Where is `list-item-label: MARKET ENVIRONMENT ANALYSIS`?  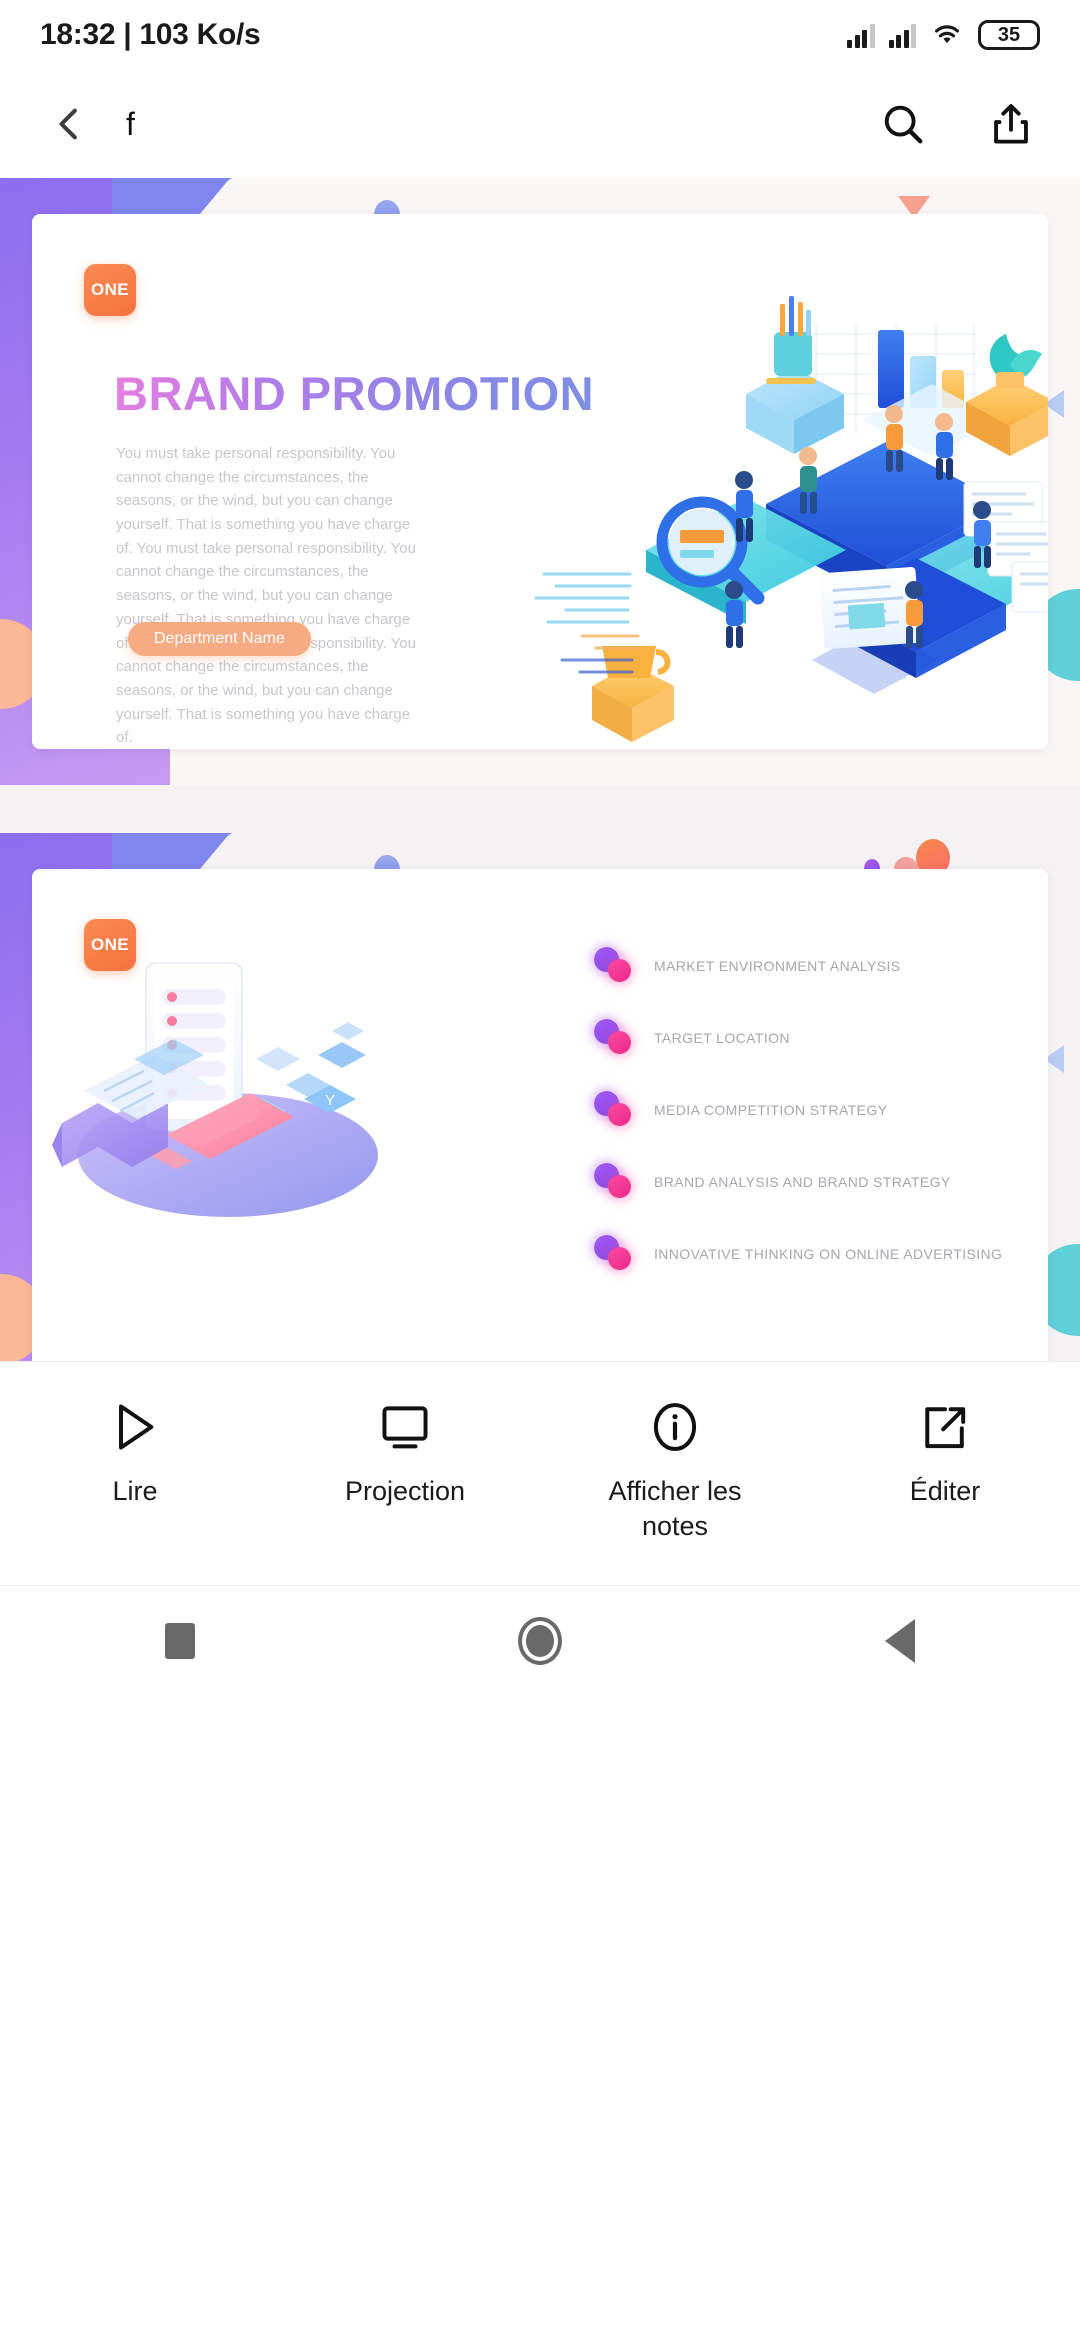 list-item-label: MARKET ENVIRONMENT ANALYSIS is located at coordinates (777, 966).